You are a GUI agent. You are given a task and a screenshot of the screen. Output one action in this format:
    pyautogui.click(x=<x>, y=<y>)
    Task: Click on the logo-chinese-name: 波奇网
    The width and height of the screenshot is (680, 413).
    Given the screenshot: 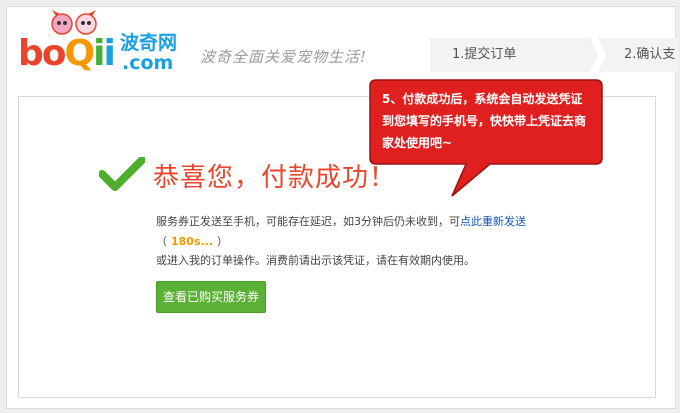 What is the action you would take?
    pyautogui.click(x=149, y=43)
    